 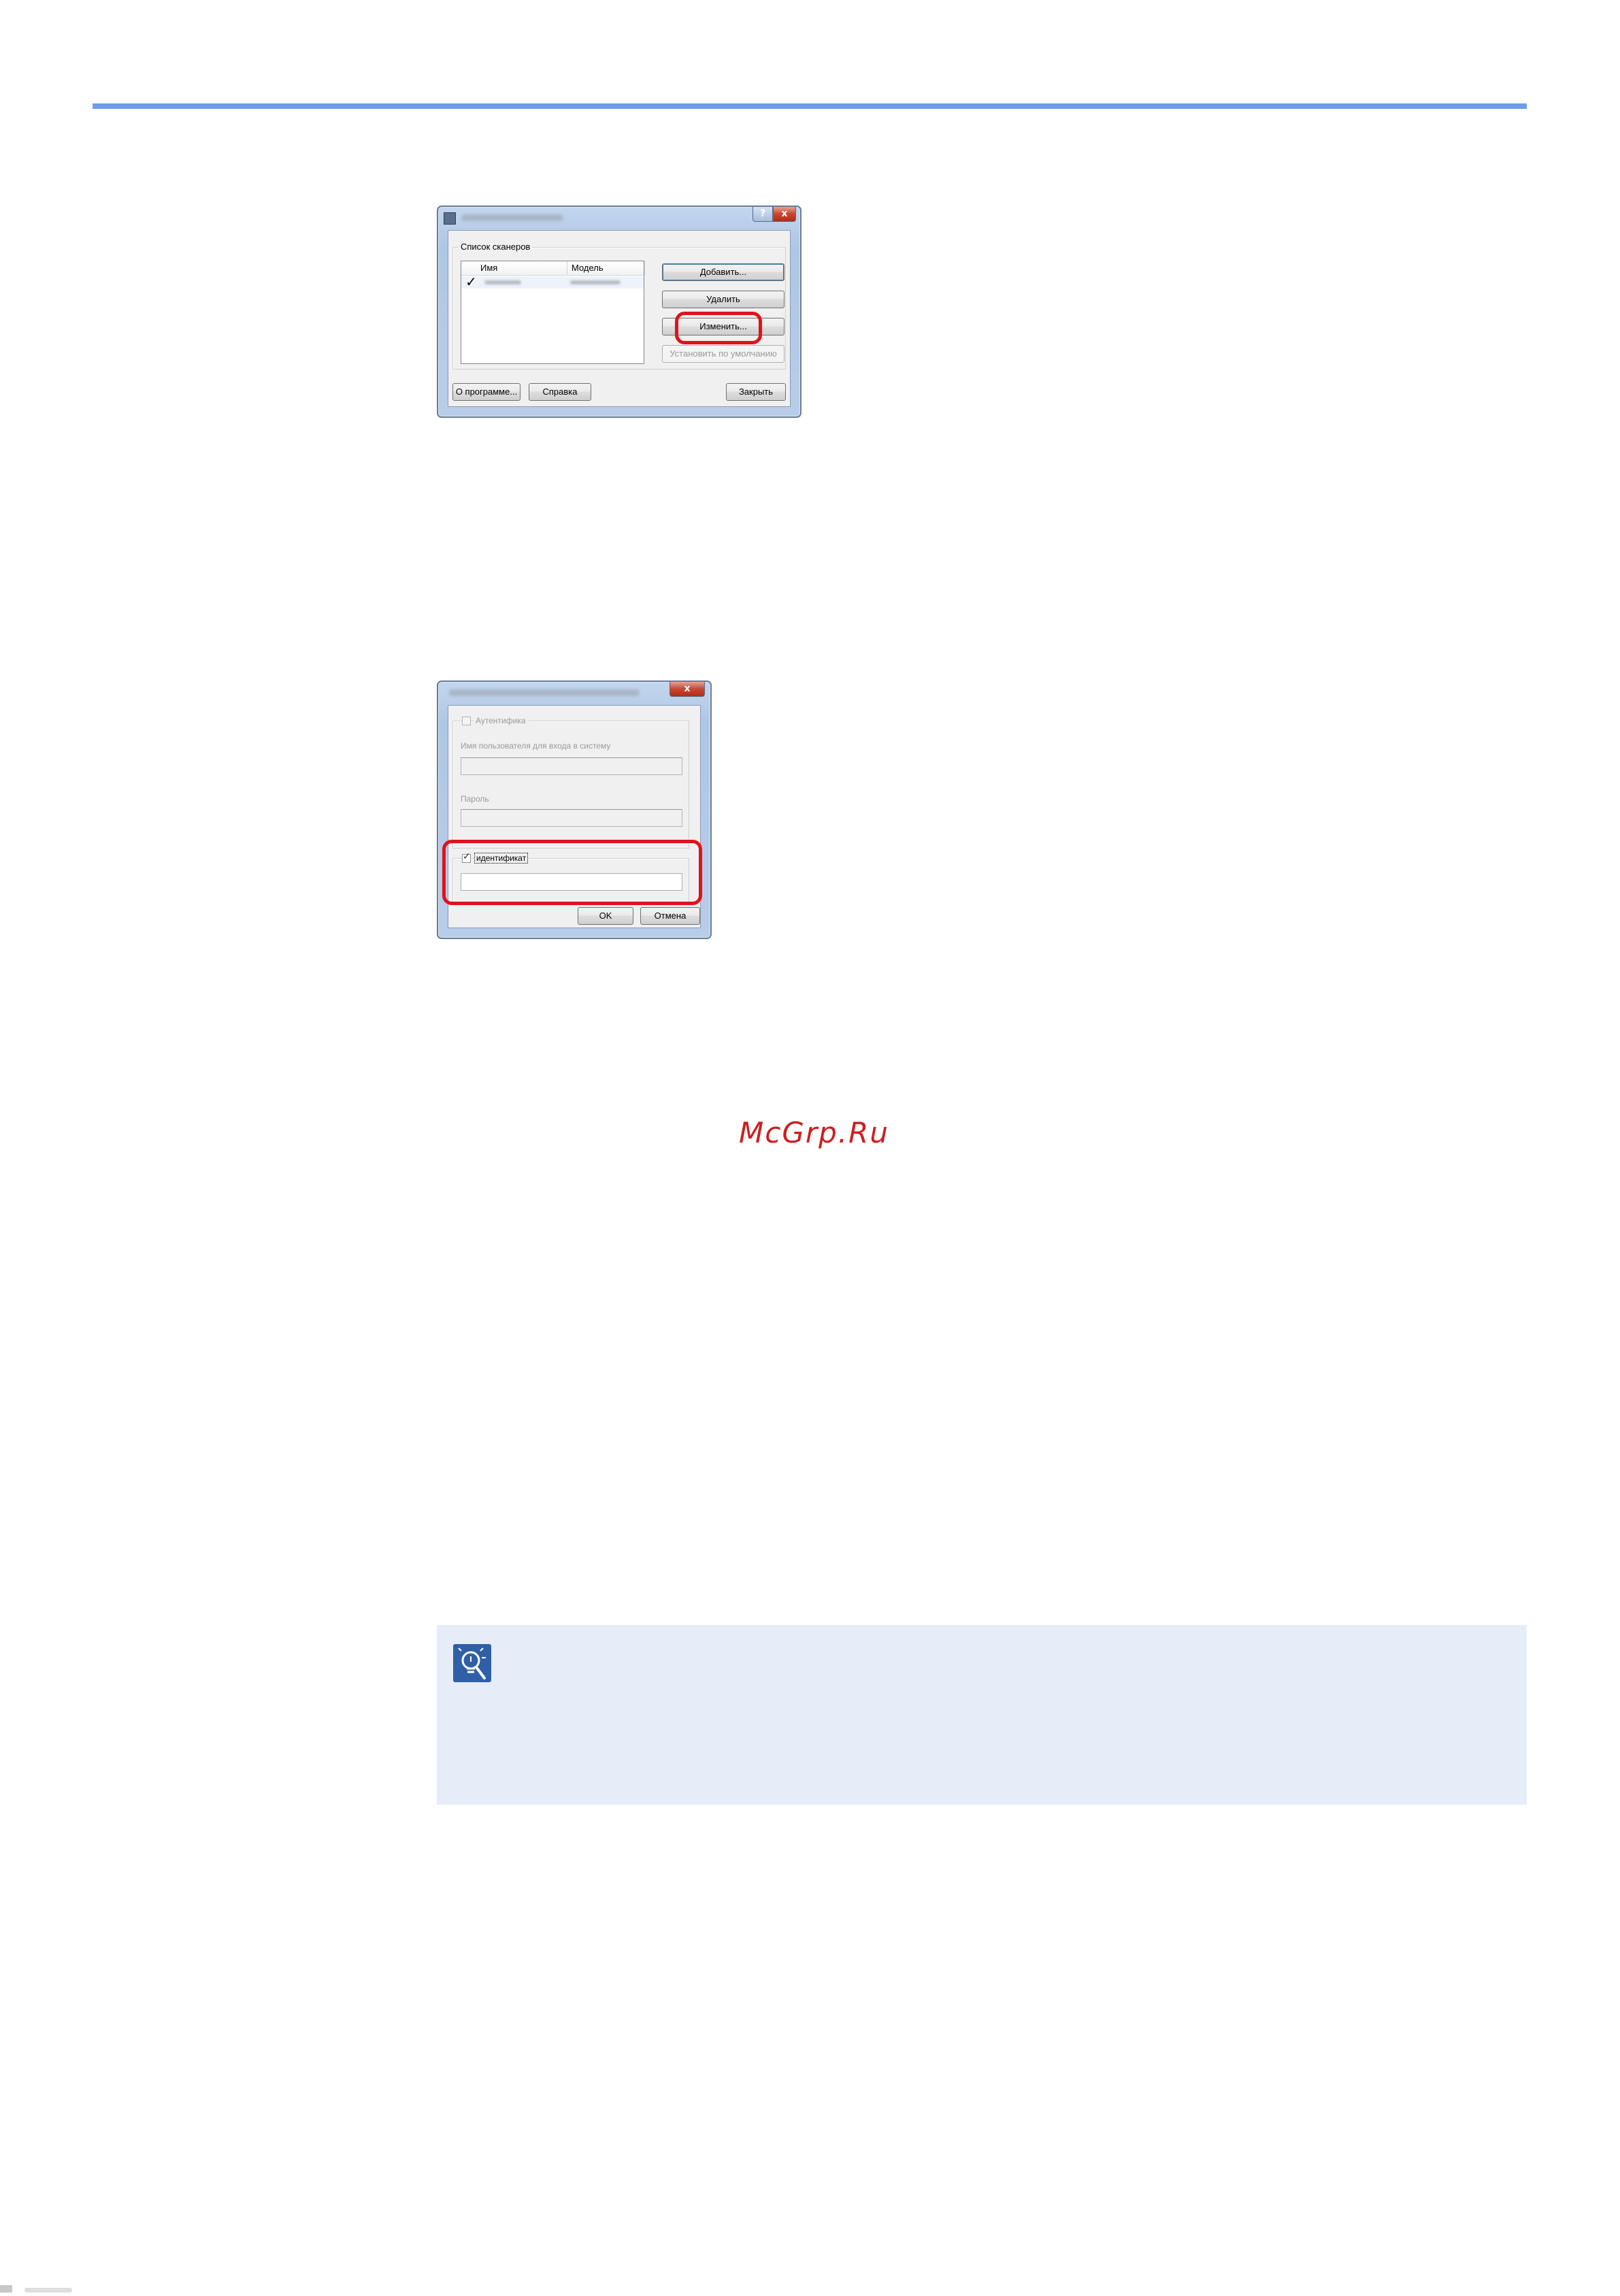 What do you see at coordinates (619, 218) in the screenshot?
I see `dialog-titlebar: ? x` at bounding box center [619, 218].